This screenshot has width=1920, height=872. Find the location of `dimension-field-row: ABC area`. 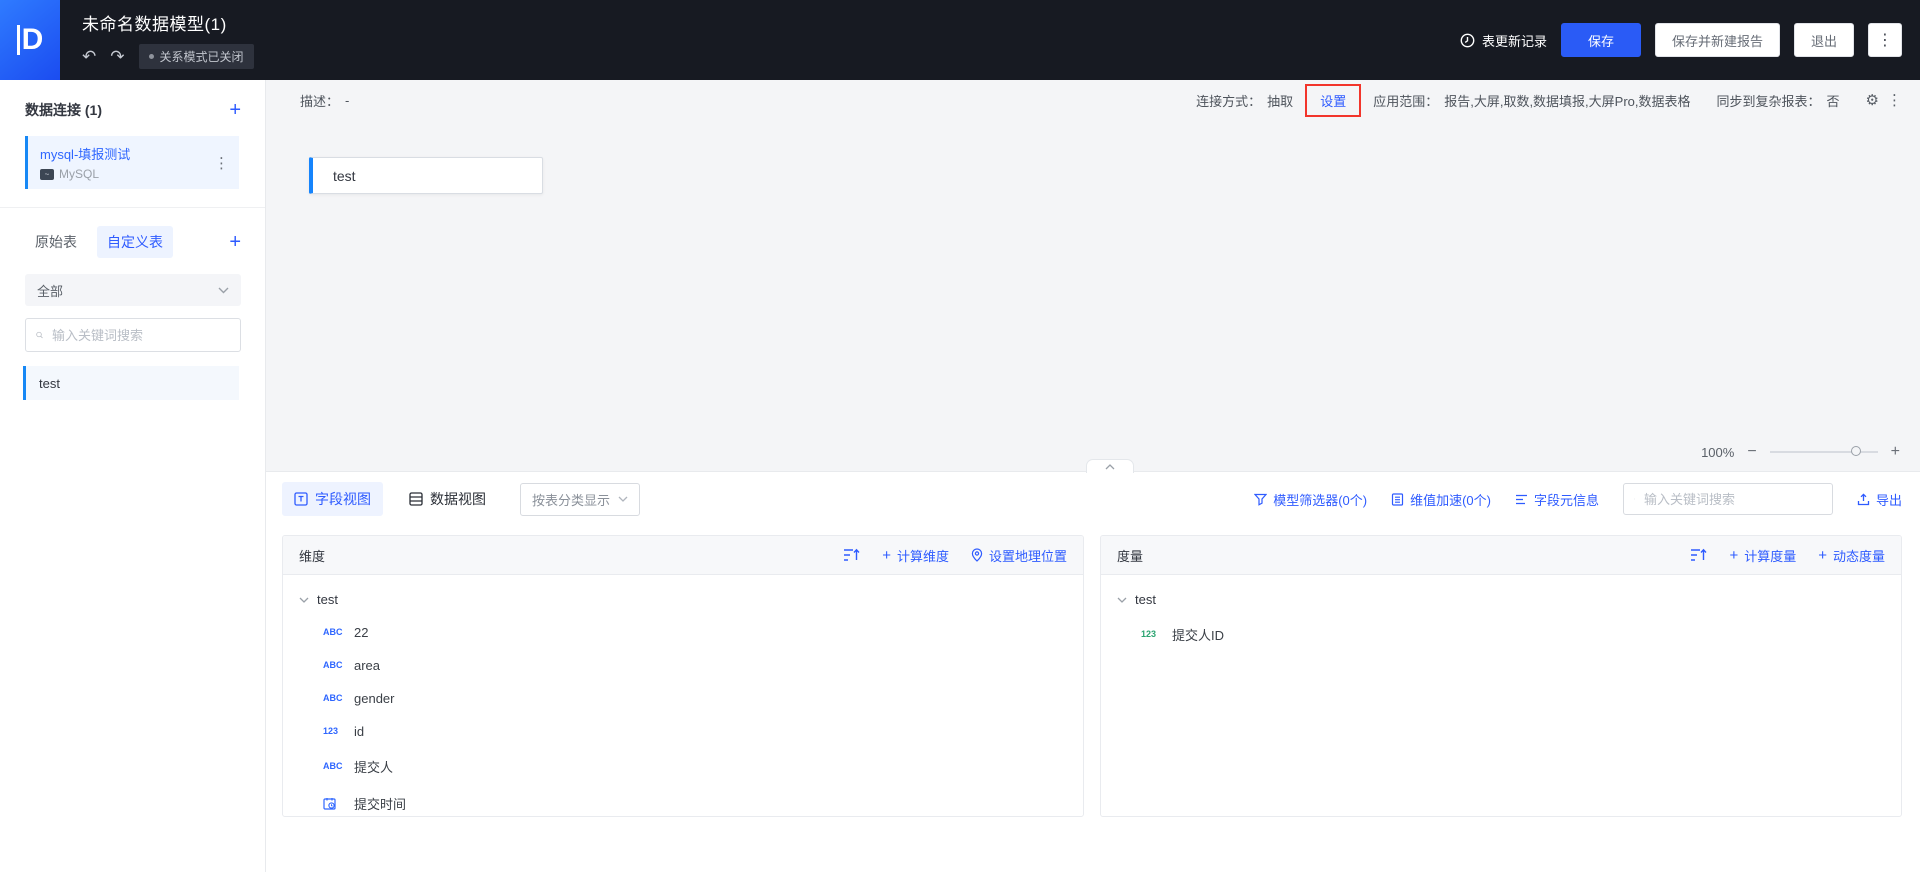

dimension-field-row: ABC area is located at coordinates (683, 665).